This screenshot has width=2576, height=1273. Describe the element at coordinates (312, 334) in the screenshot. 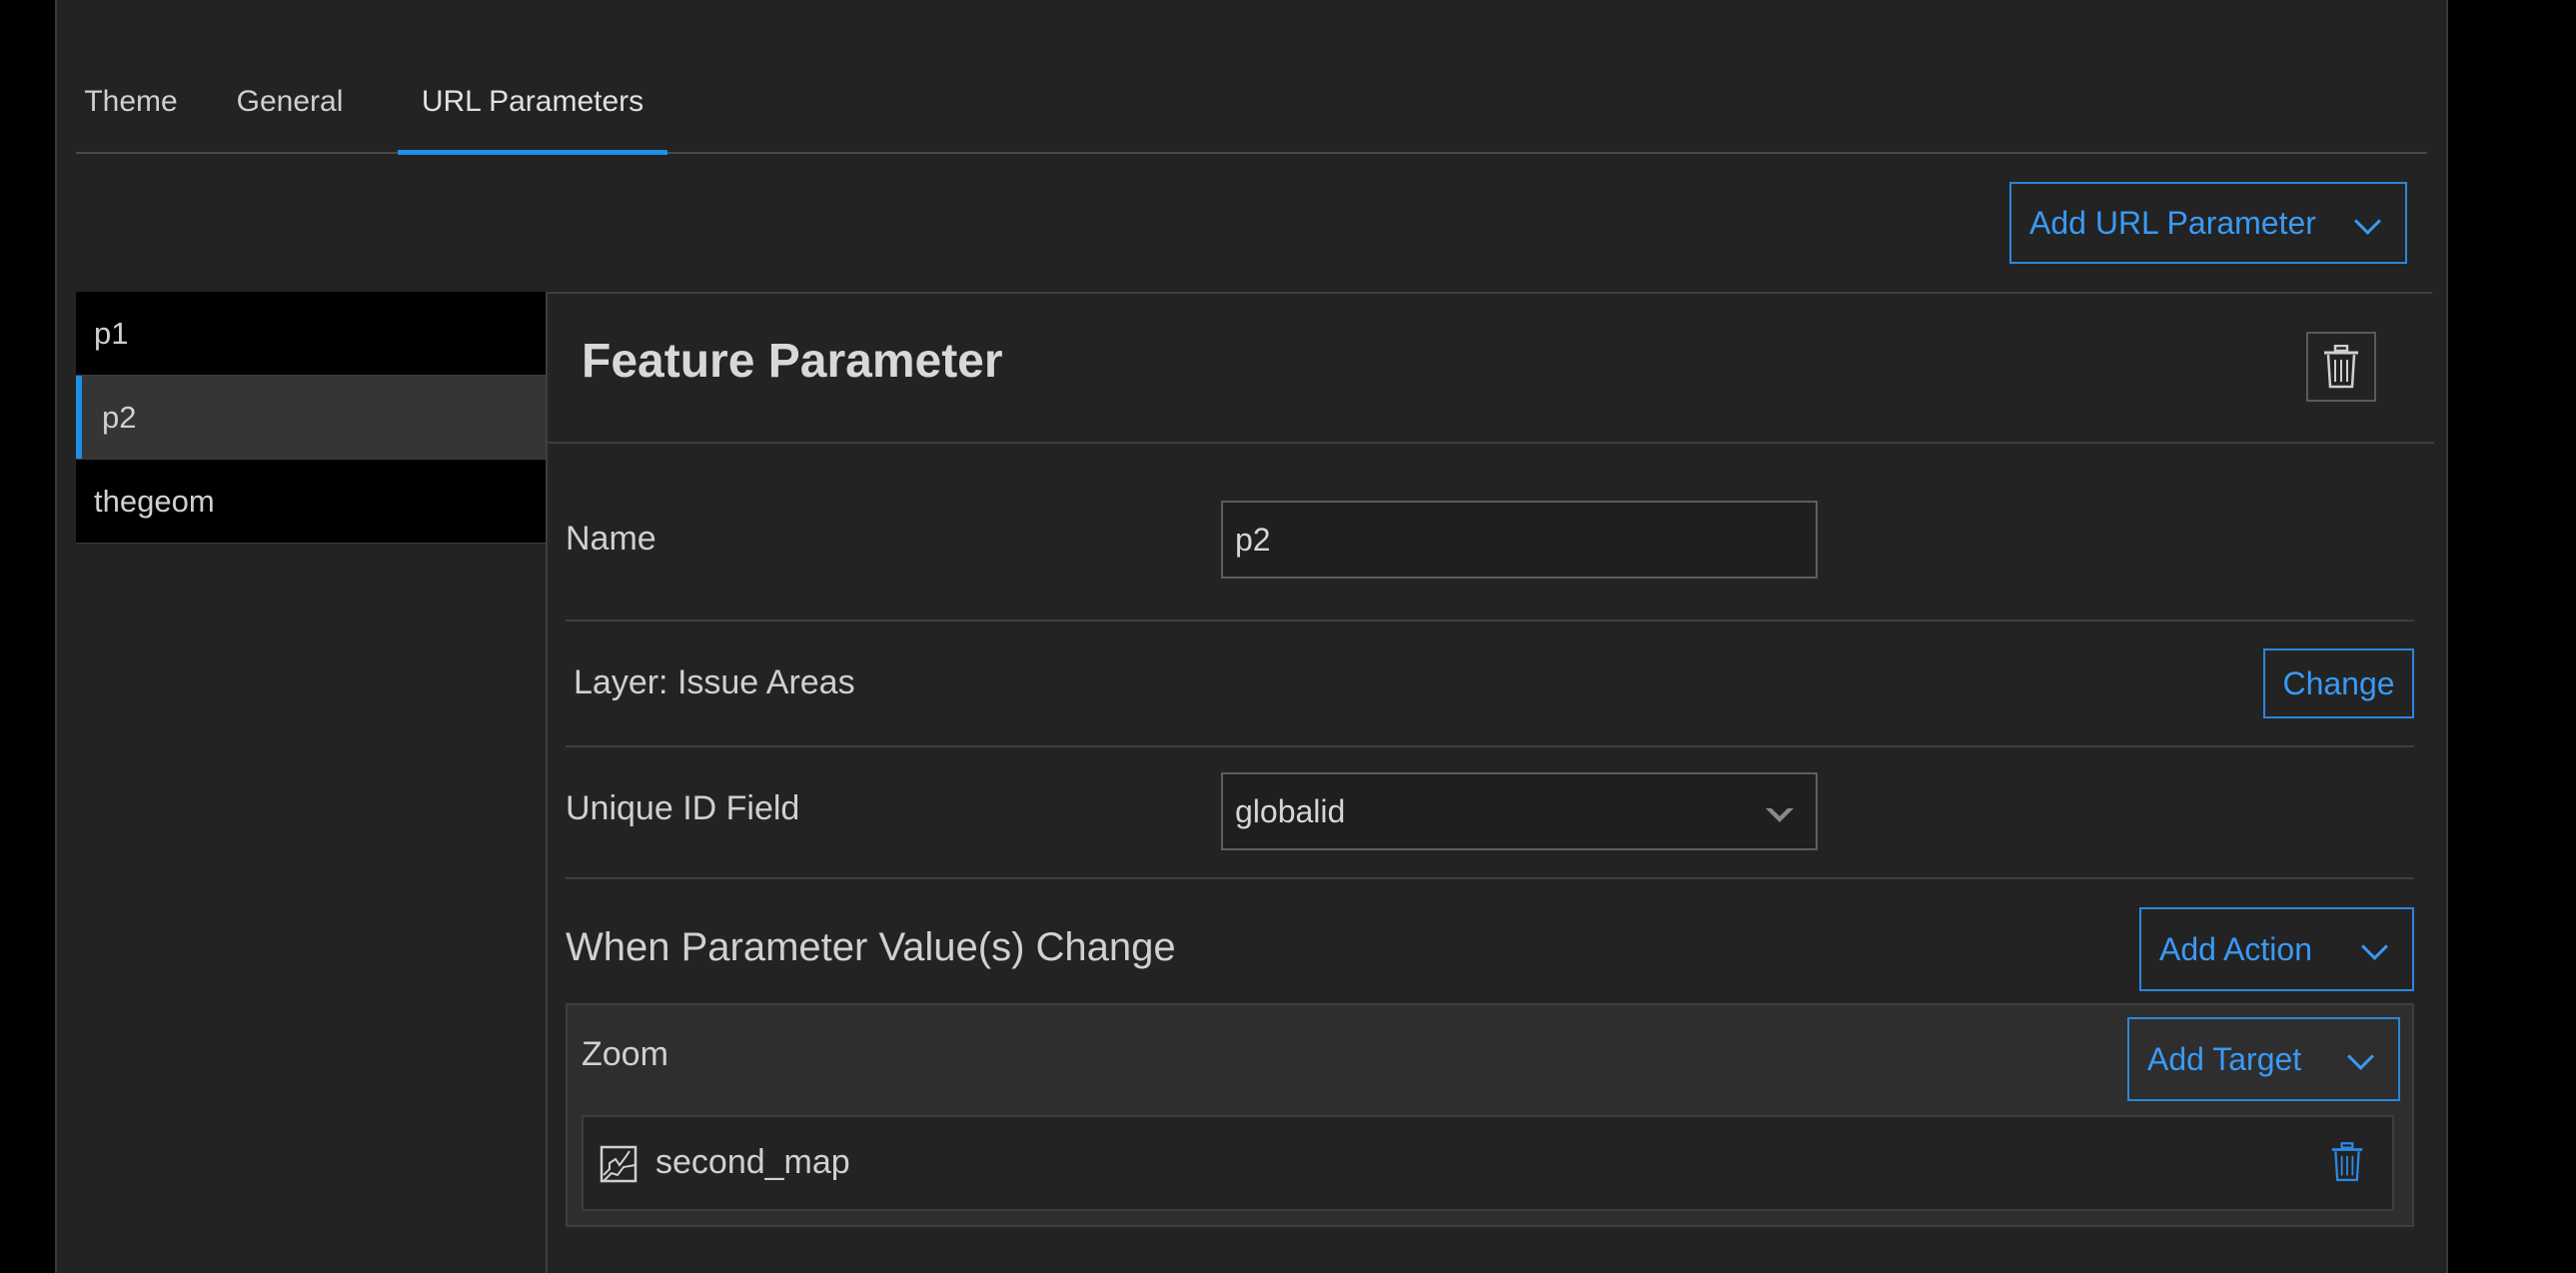

I see `parameter-item-p1: p1` at that location.